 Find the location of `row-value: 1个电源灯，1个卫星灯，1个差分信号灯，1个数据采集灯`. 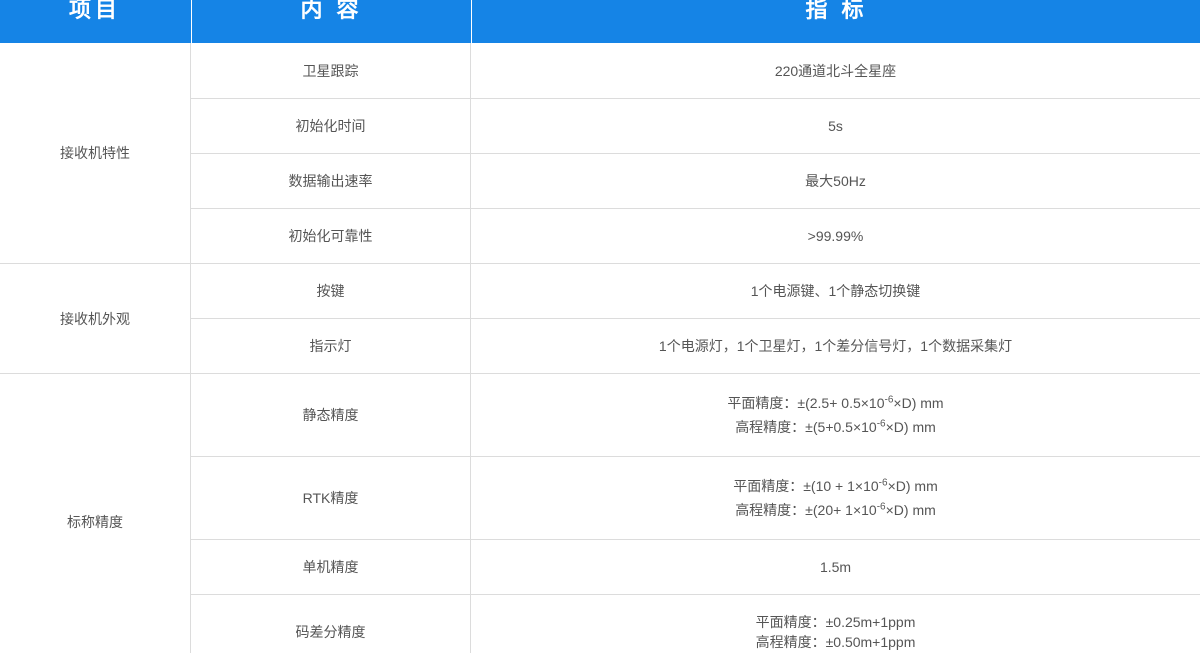

row-value: 1个电源灯，1个卫星灯，1个差分信号灯，1个数据采集灯 is located at coordinates (835, 346).